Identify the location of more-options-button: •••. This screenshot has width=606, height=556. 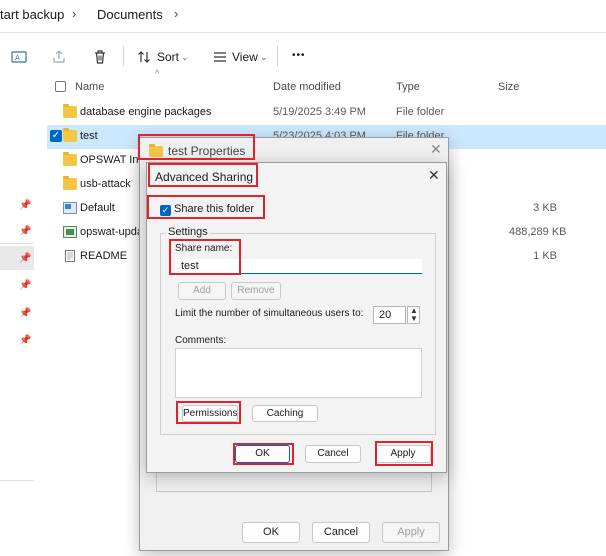
(299, 55).